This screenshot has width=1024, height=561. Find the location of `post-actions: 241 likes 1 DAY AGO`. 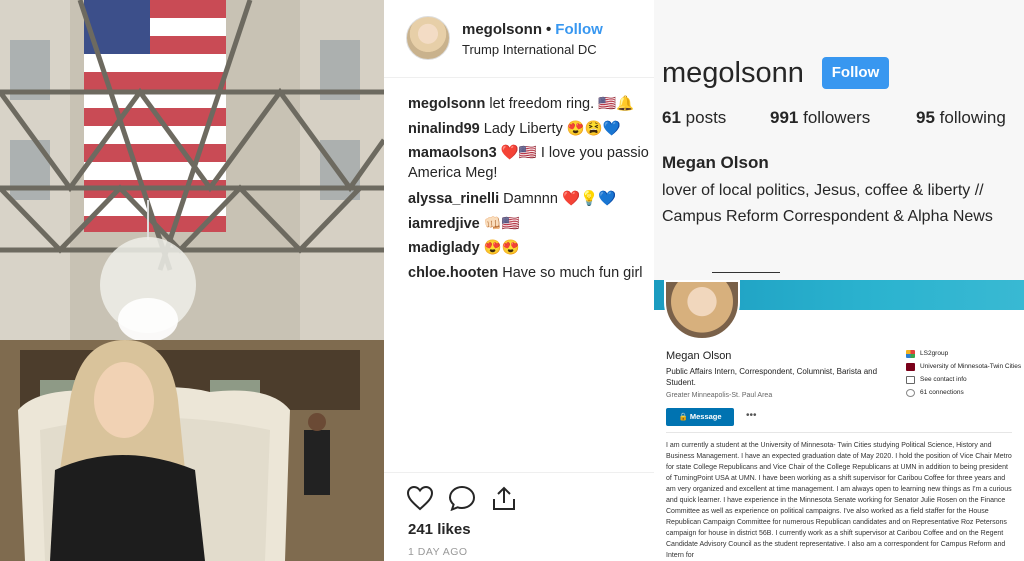

post-actions: 241 likes 1 DAY AGO is located at coordinates (519, 516).